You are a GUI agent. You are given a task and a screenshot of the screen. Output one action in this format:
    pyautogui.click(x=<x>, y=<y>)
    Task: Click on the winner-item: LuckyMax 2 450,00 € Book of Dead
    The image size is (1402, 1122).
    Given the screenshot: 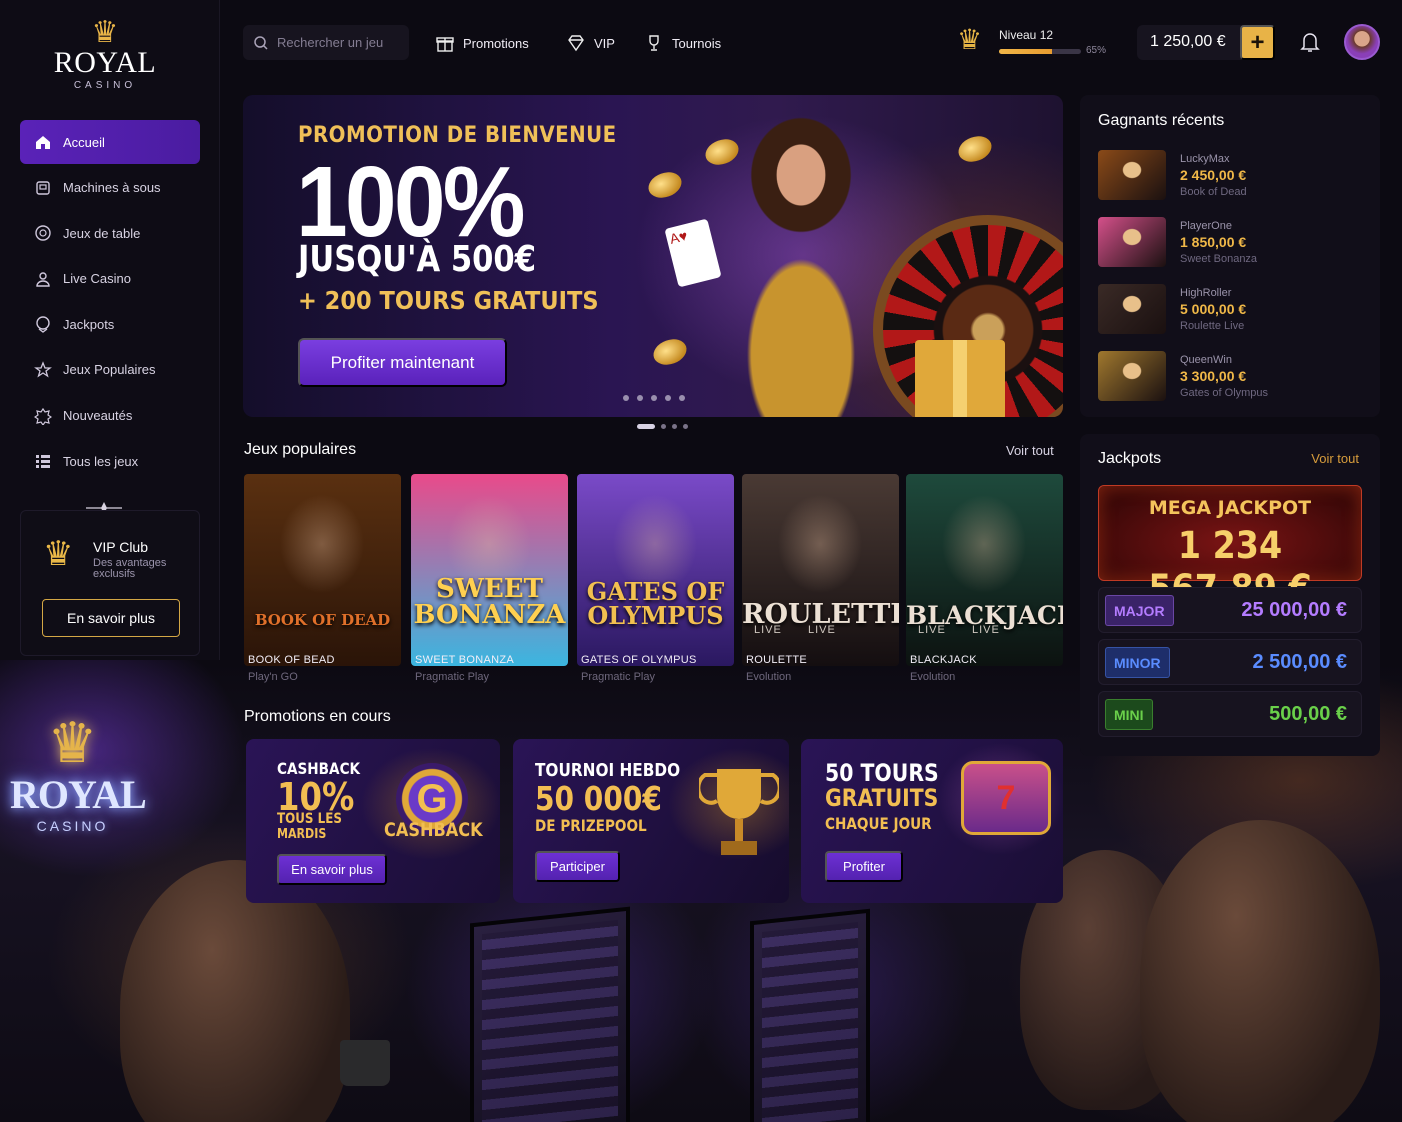 What is the action you would take?
    pyautogui.click(x=1233, y=176)
    